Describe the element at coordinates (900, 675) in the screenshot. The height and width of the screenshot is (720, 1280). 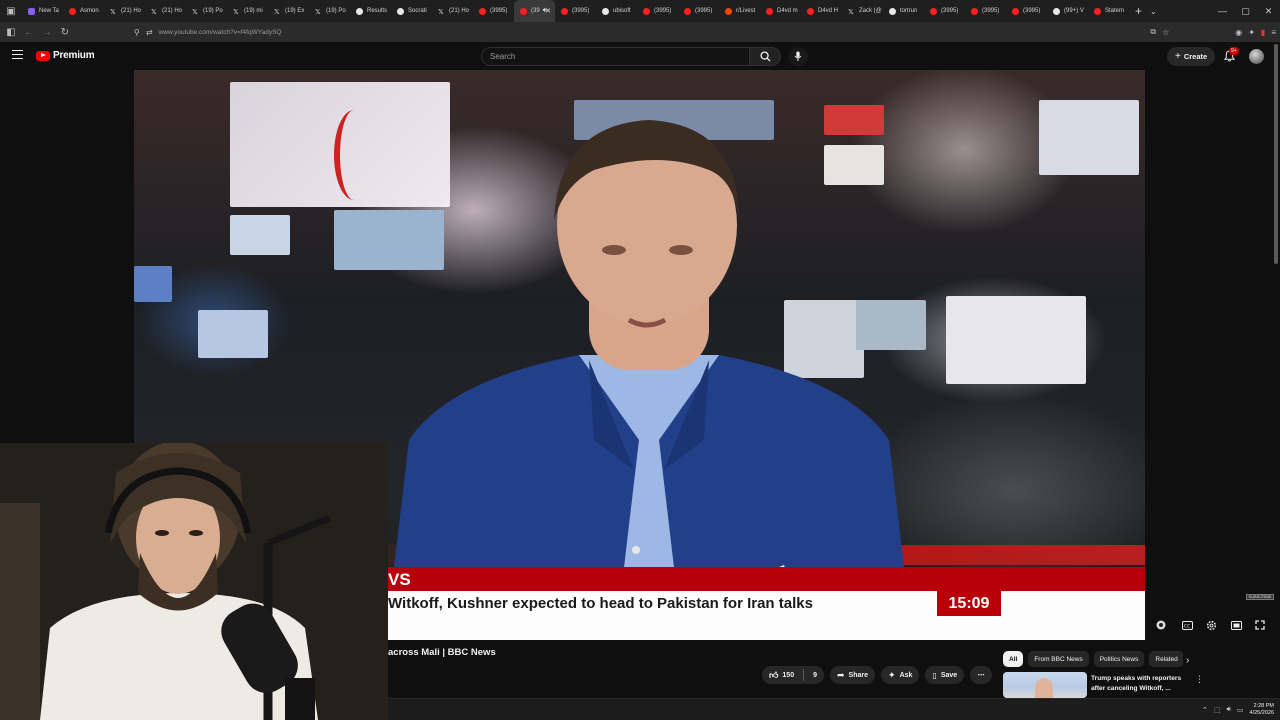
I see `ask-button: ✦ Ask` at that location.